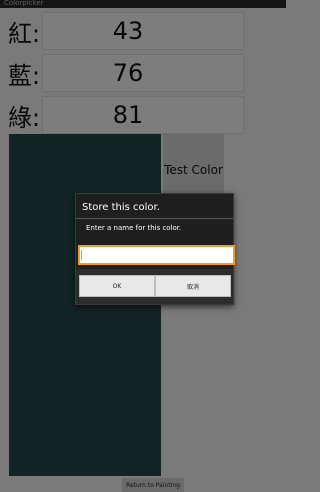  What do you see at coordinates (154, 218) in the screenshot?
I see `dialog-divider` at bounding box center [154, 218].